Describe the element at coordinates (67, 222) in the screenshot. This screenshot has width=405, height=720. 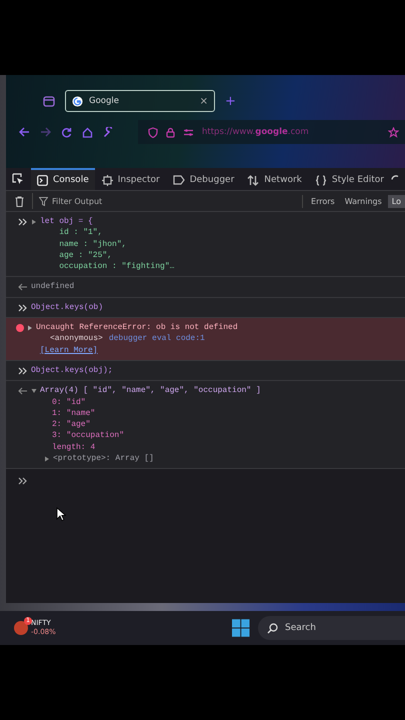
I see `code-line: let obj = {` at that location.